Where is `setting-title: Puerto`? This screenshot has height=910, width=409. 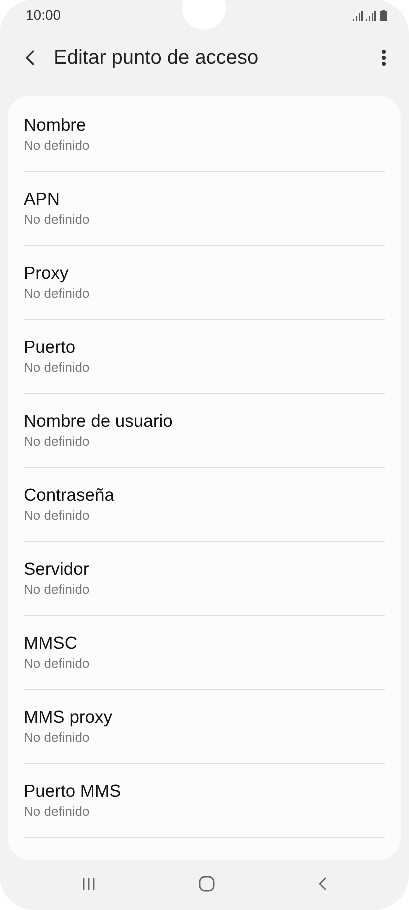 setting-title: Puerto is located at coordinates (50, 347).